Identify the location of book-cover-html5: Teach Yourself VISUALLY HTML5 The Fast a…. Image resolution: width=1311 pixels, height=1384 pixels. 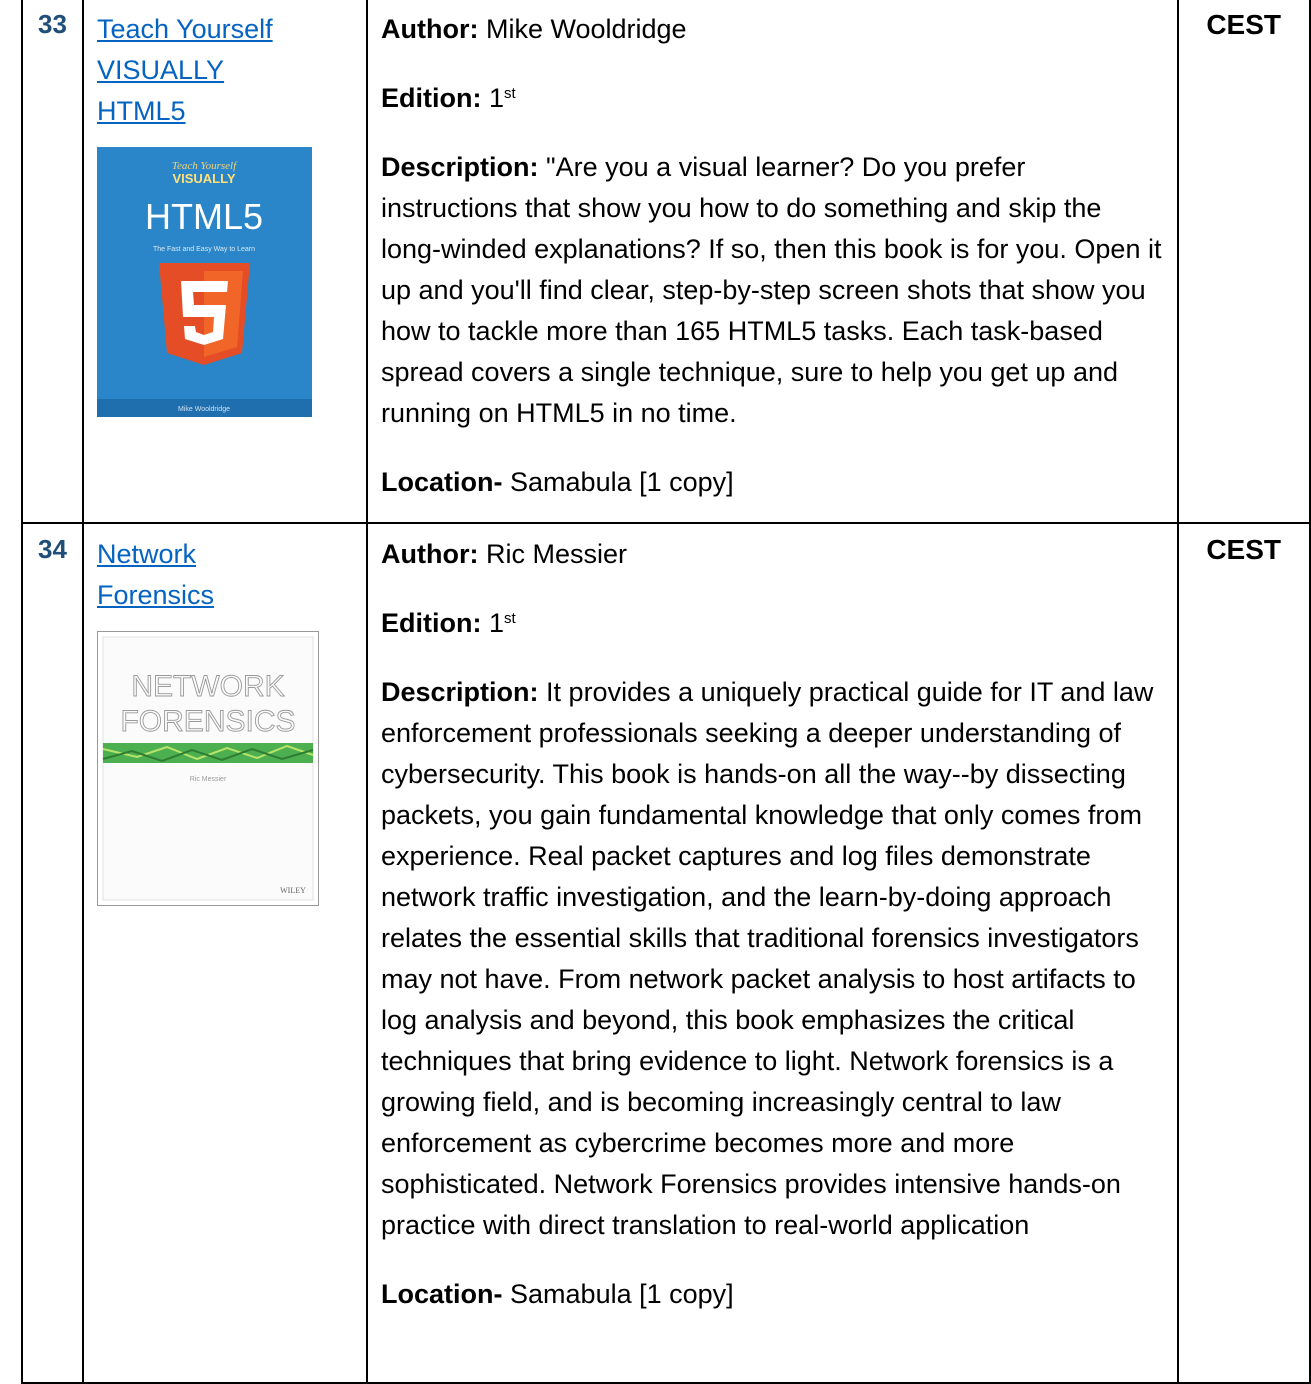
(204, 282).